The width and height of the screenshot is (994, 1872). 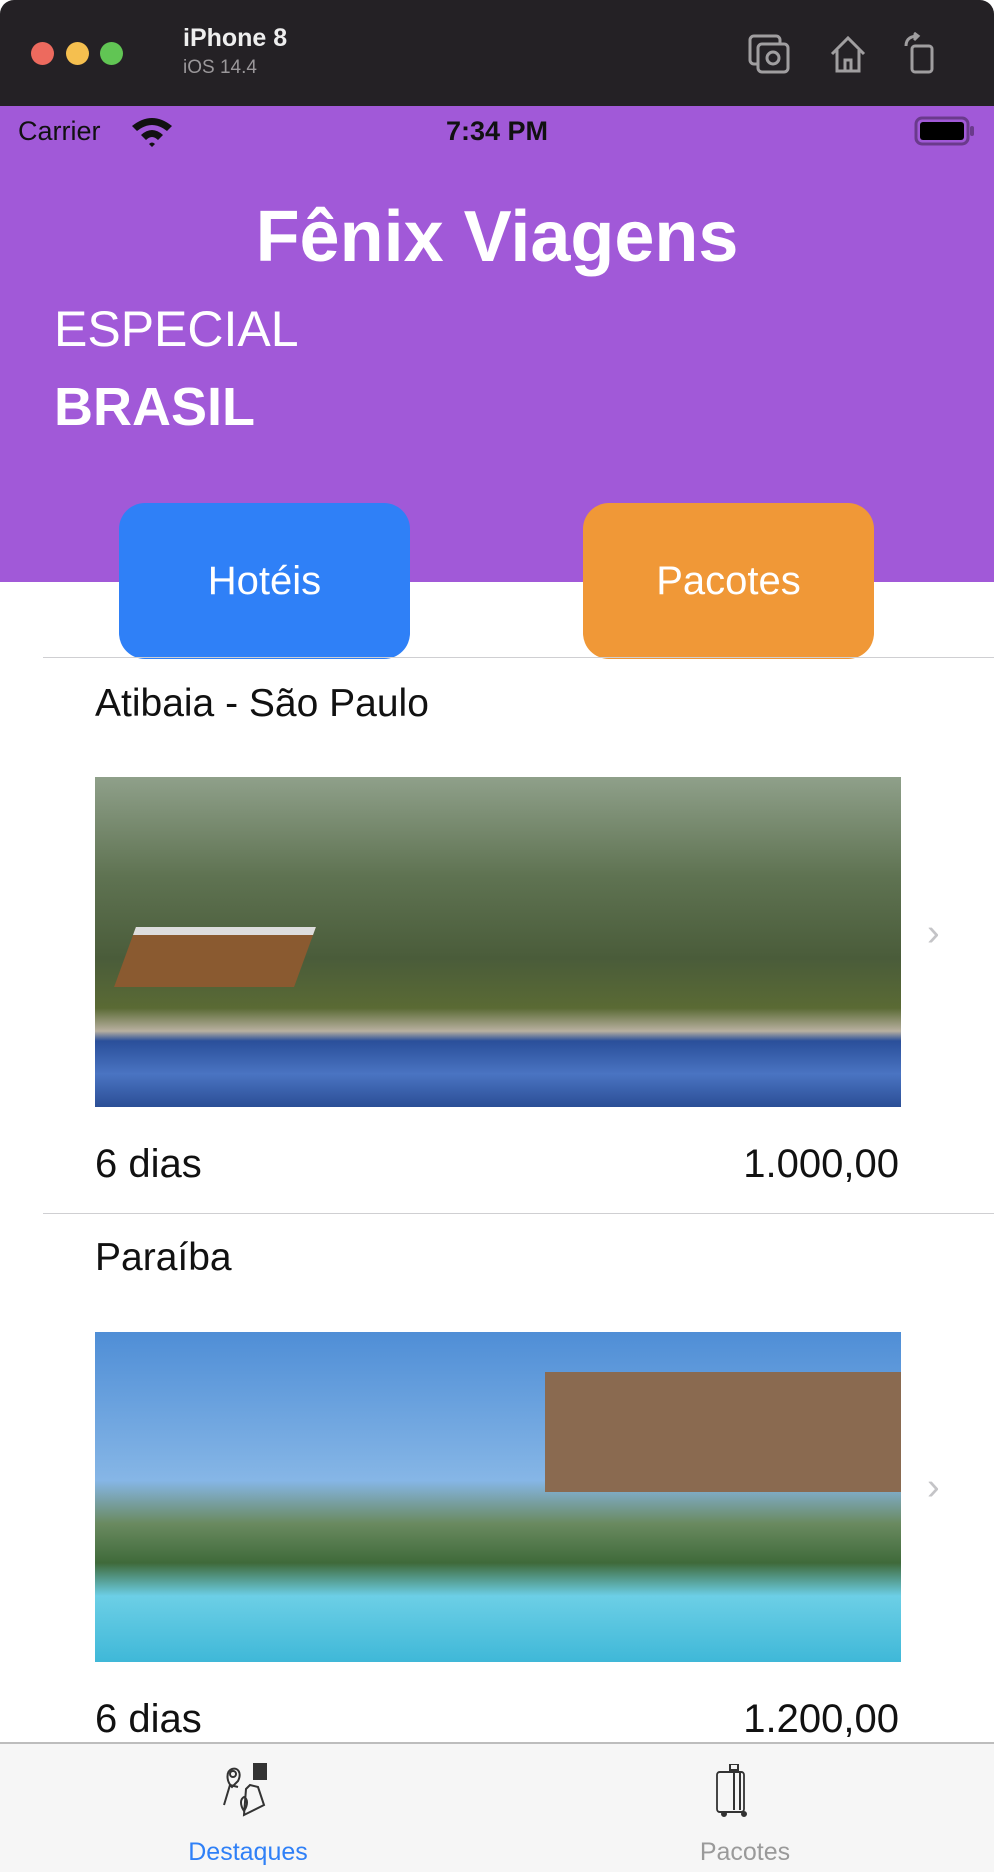 What do you see at coordinates (154, 407) in the screenshot?
I see `section-region: BRASIL` at bounding box center [154, 407].